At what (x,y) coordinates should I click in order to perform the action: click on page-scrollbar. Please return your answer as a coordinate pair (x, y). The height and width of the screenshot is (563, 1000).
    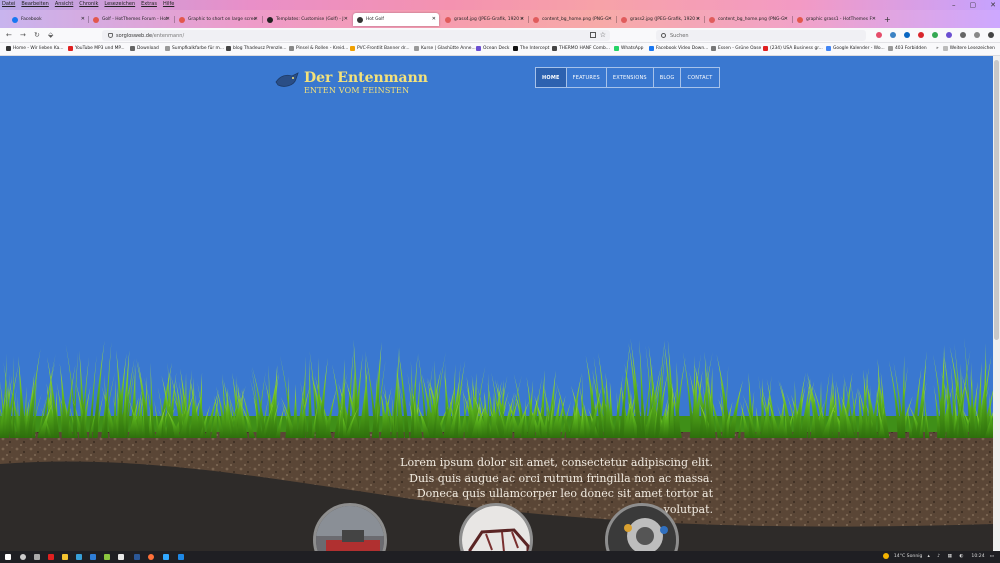
    Looking at the image, I should click on (996, 303).